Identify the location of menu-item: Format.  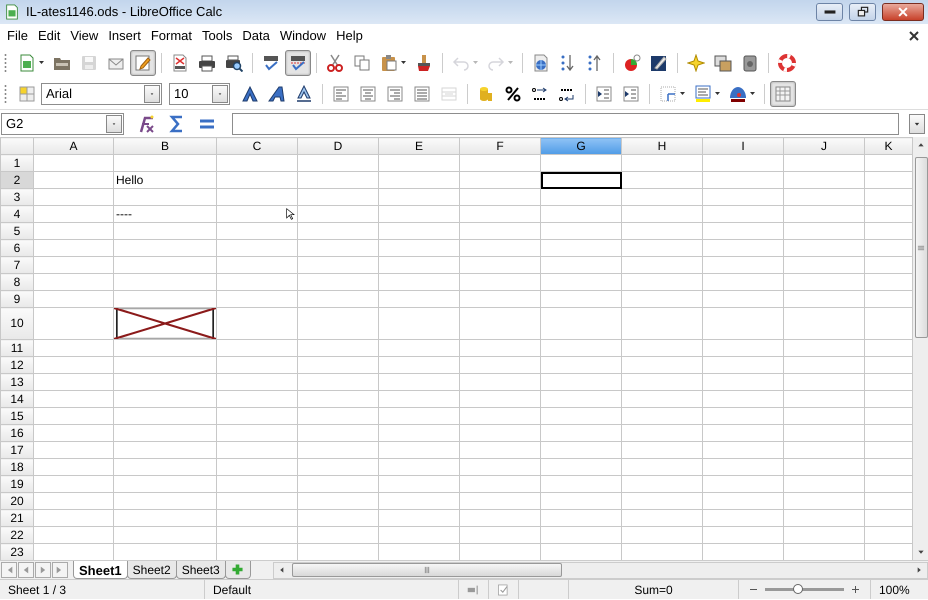
(171, 35).